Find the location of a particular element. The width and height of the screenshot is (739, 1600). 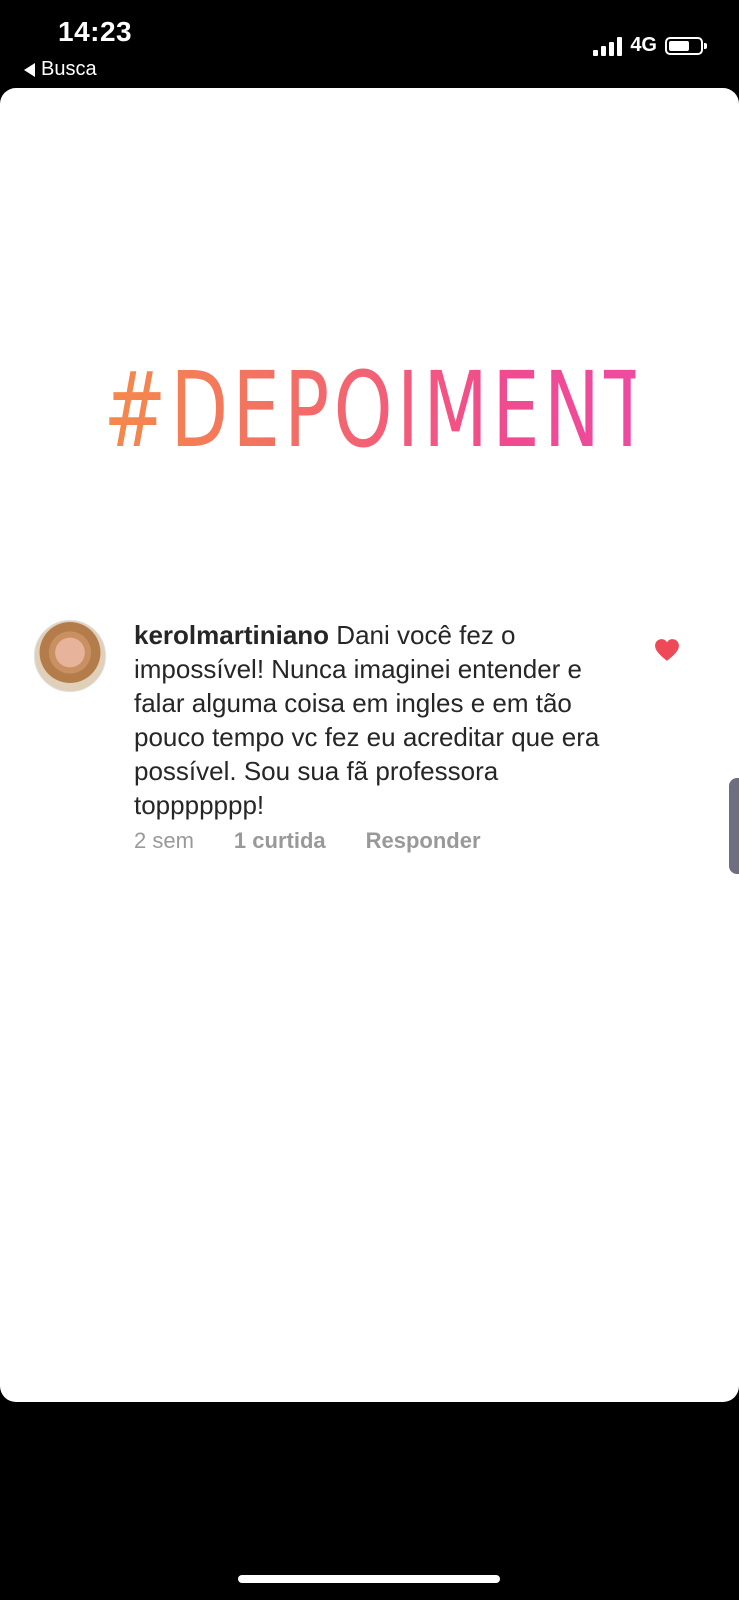

back-to-search-button: Busca is located at coordinates (60, 69).